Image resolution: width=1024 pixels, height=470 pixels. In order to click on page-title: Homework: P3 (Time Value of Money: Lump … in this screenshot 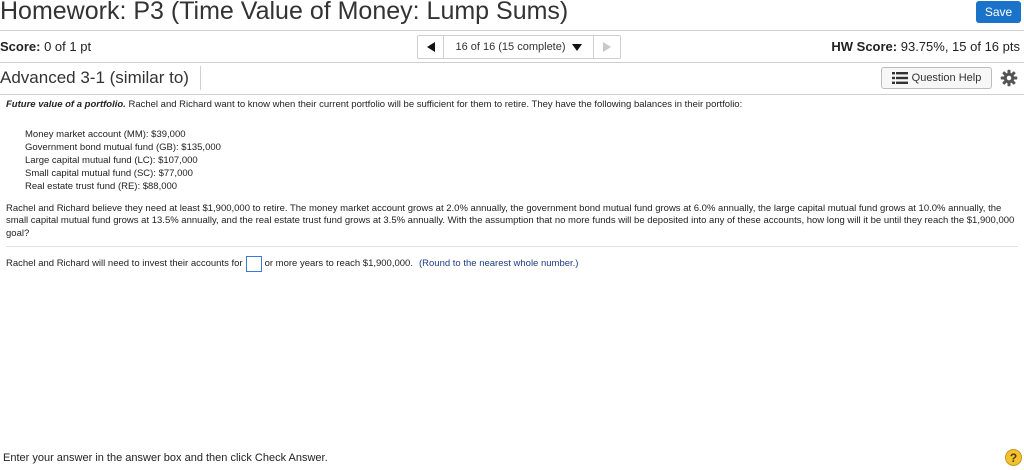, I will do `click(284, 12)`.